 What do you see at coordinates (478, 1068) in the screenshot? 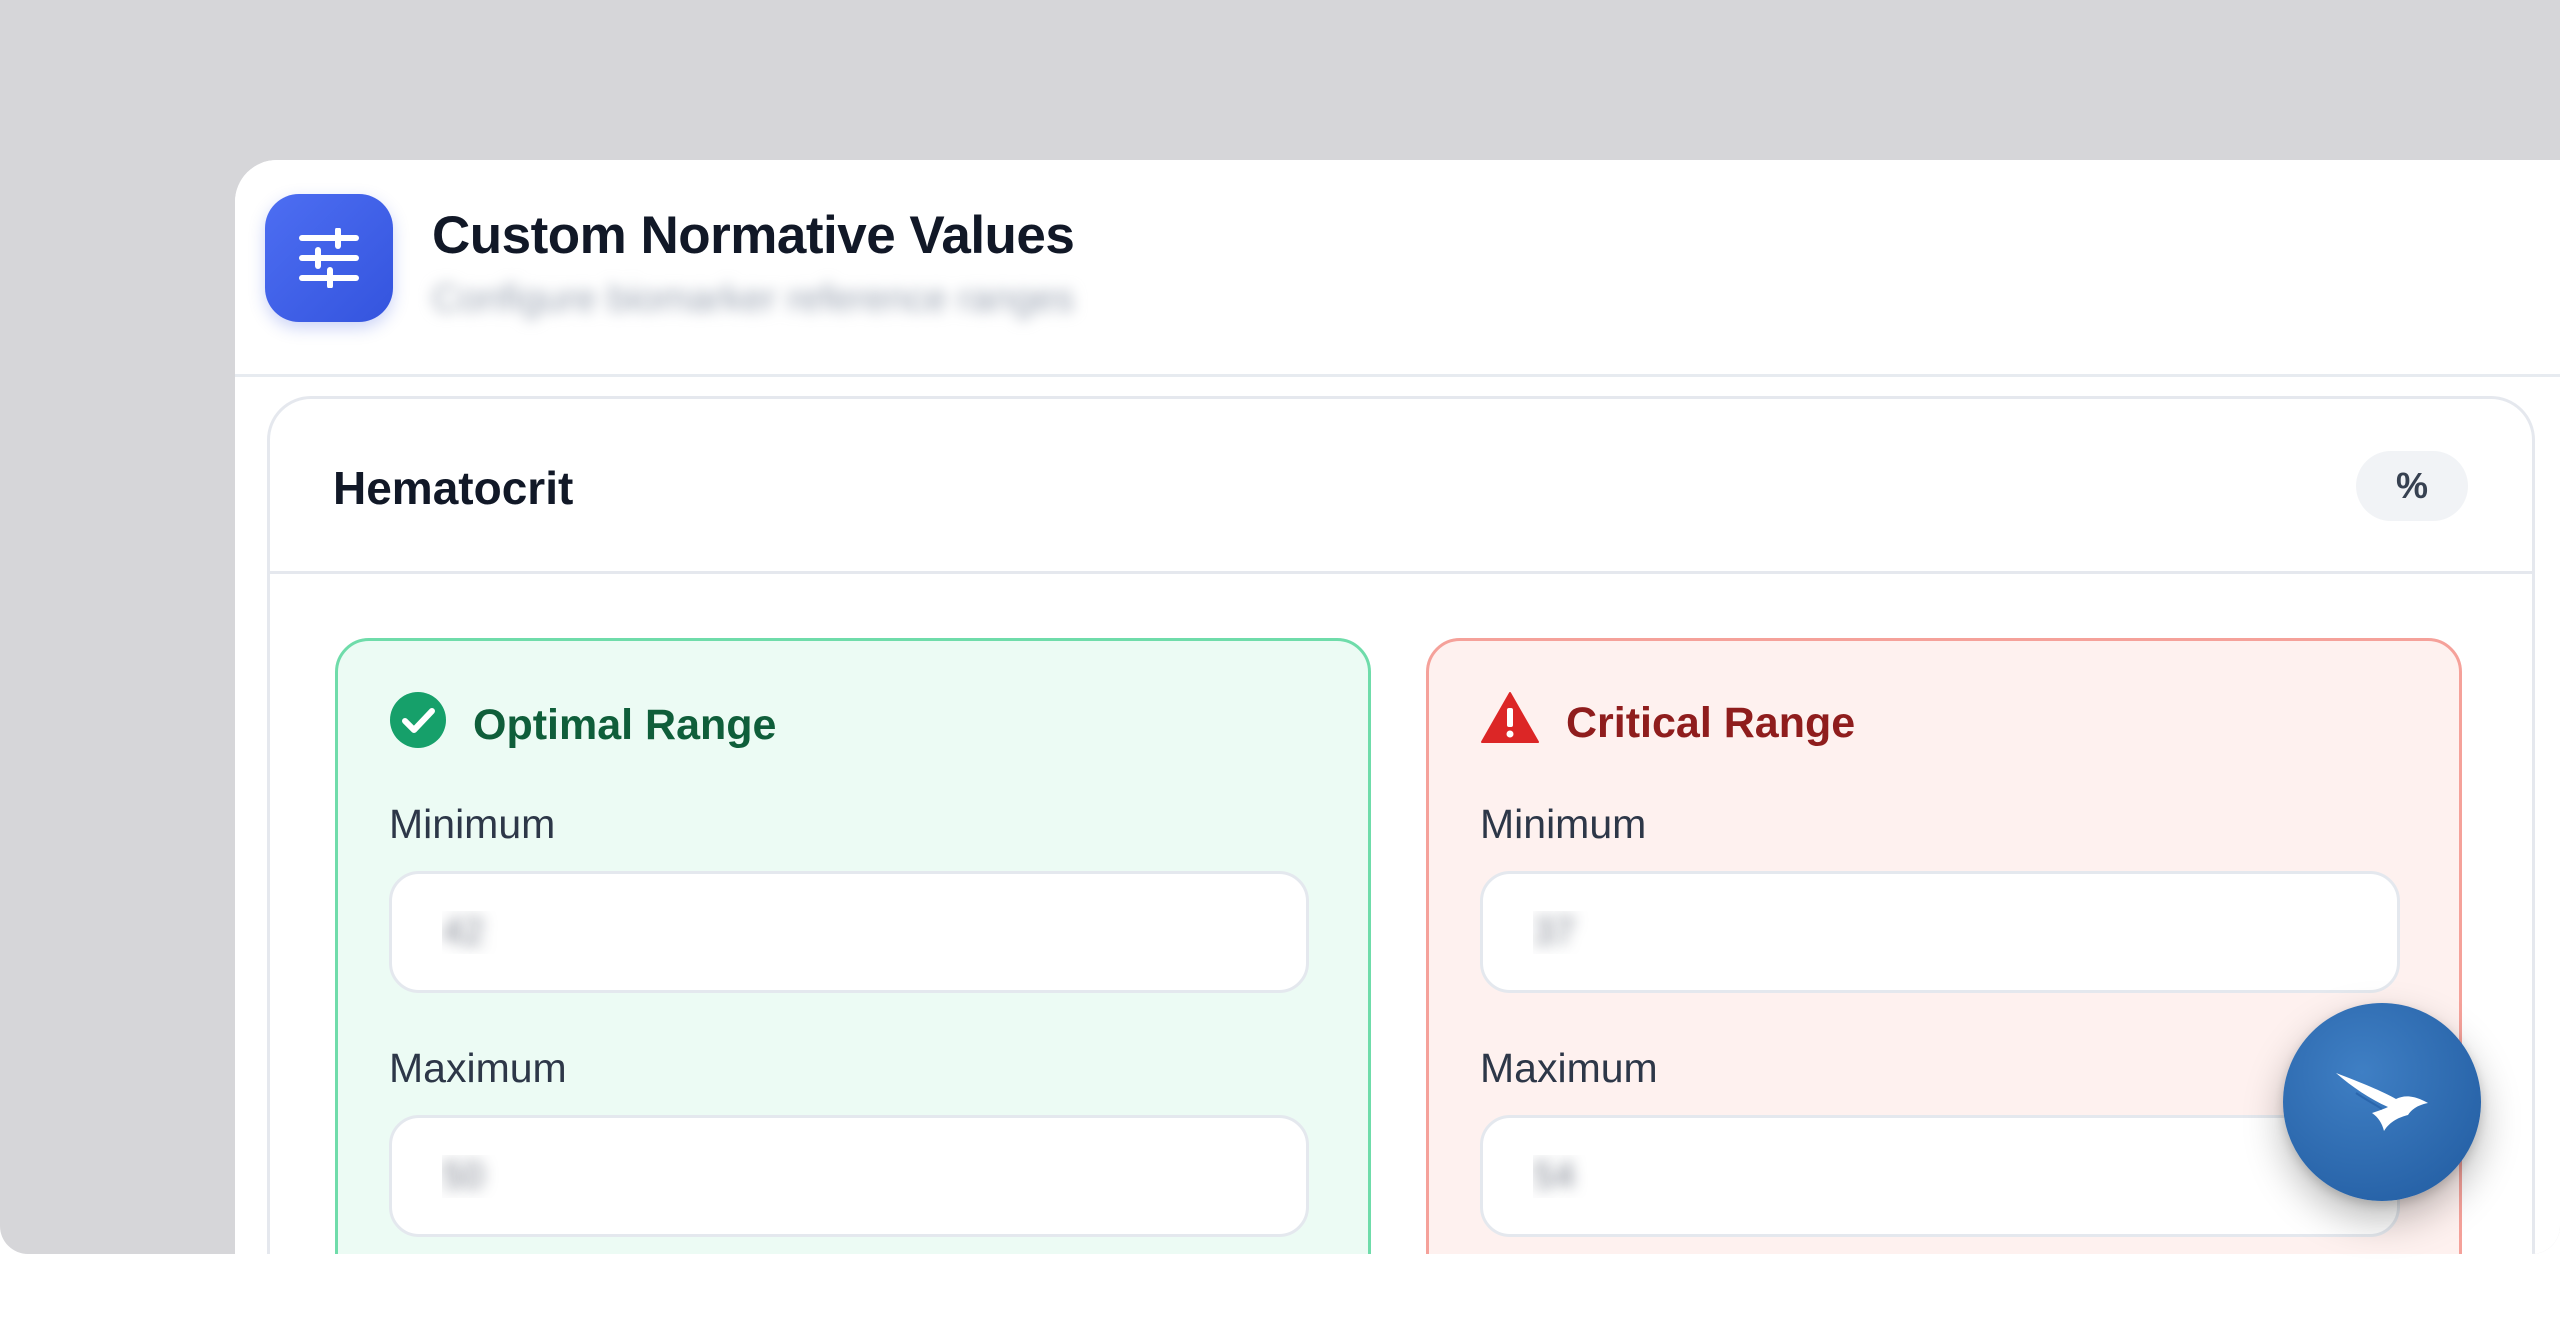
I see `optimal-max-label: Maximum` at bounding box center [478, 1068].